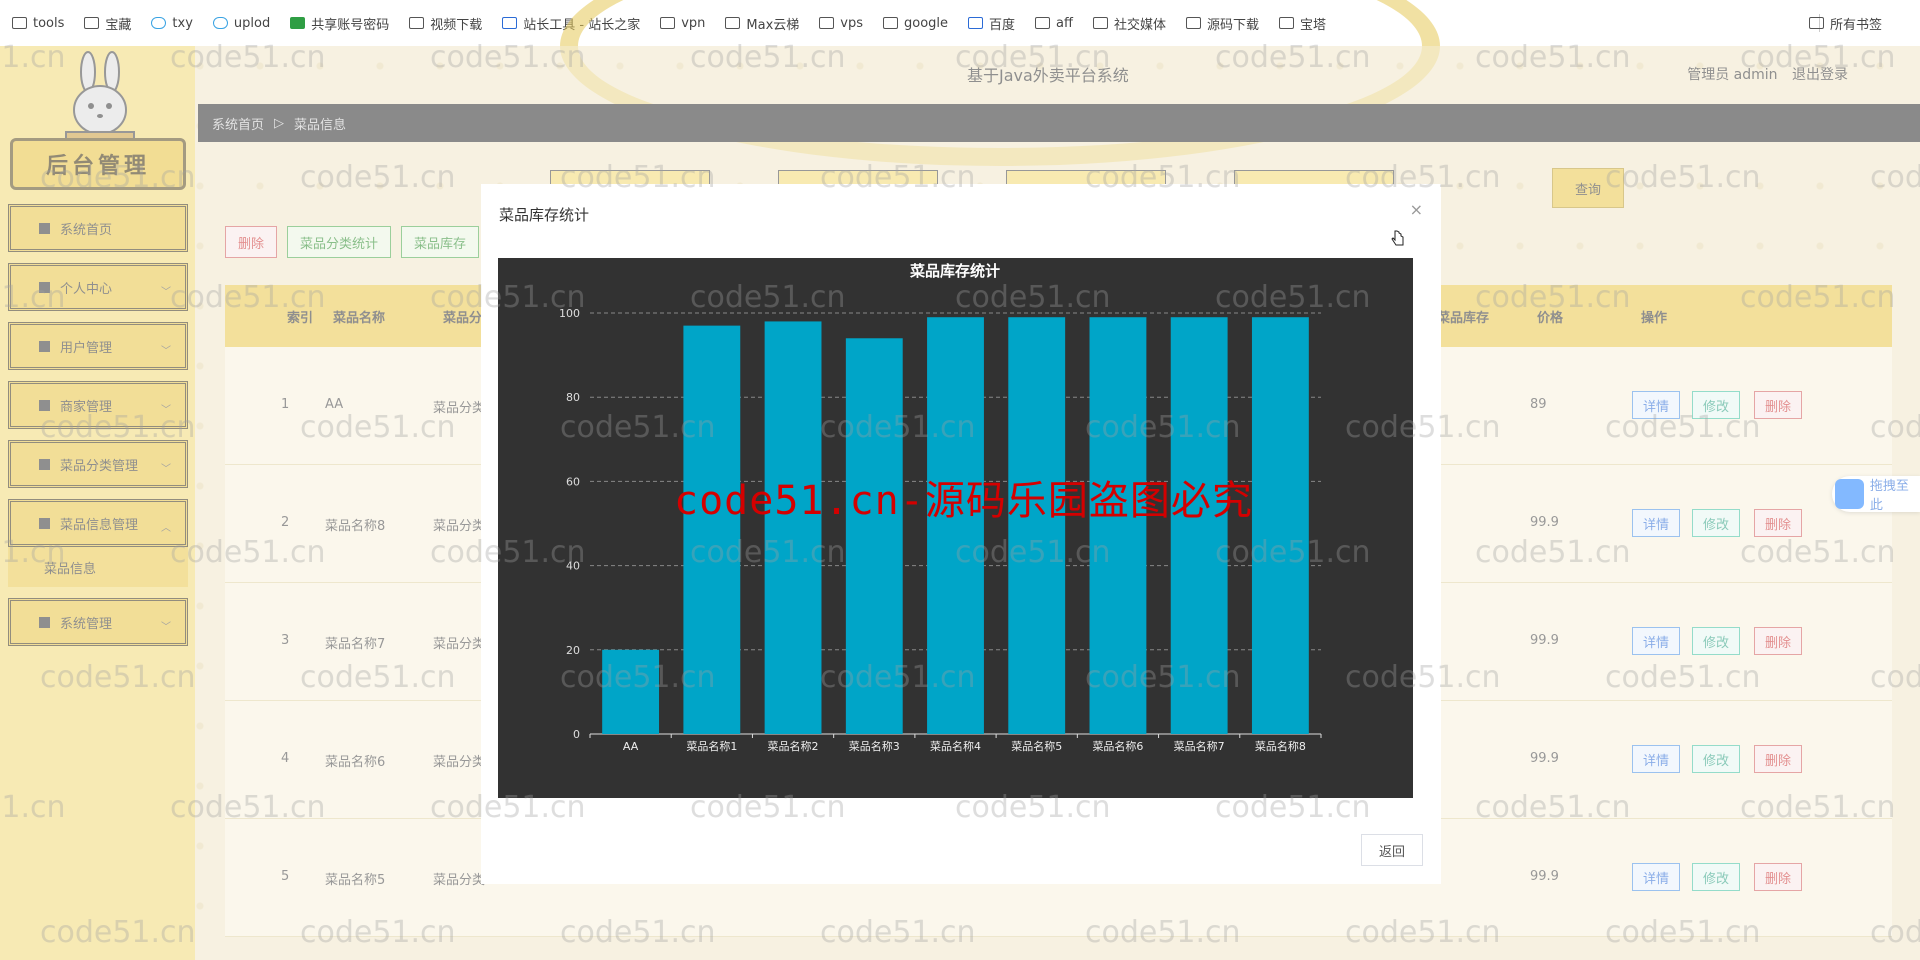 The height and width of the screenshot is (960, 1920). Describe the element at coordinates (252, 23) in the screenshot. I see `bookmark-label: uplod` at that location.